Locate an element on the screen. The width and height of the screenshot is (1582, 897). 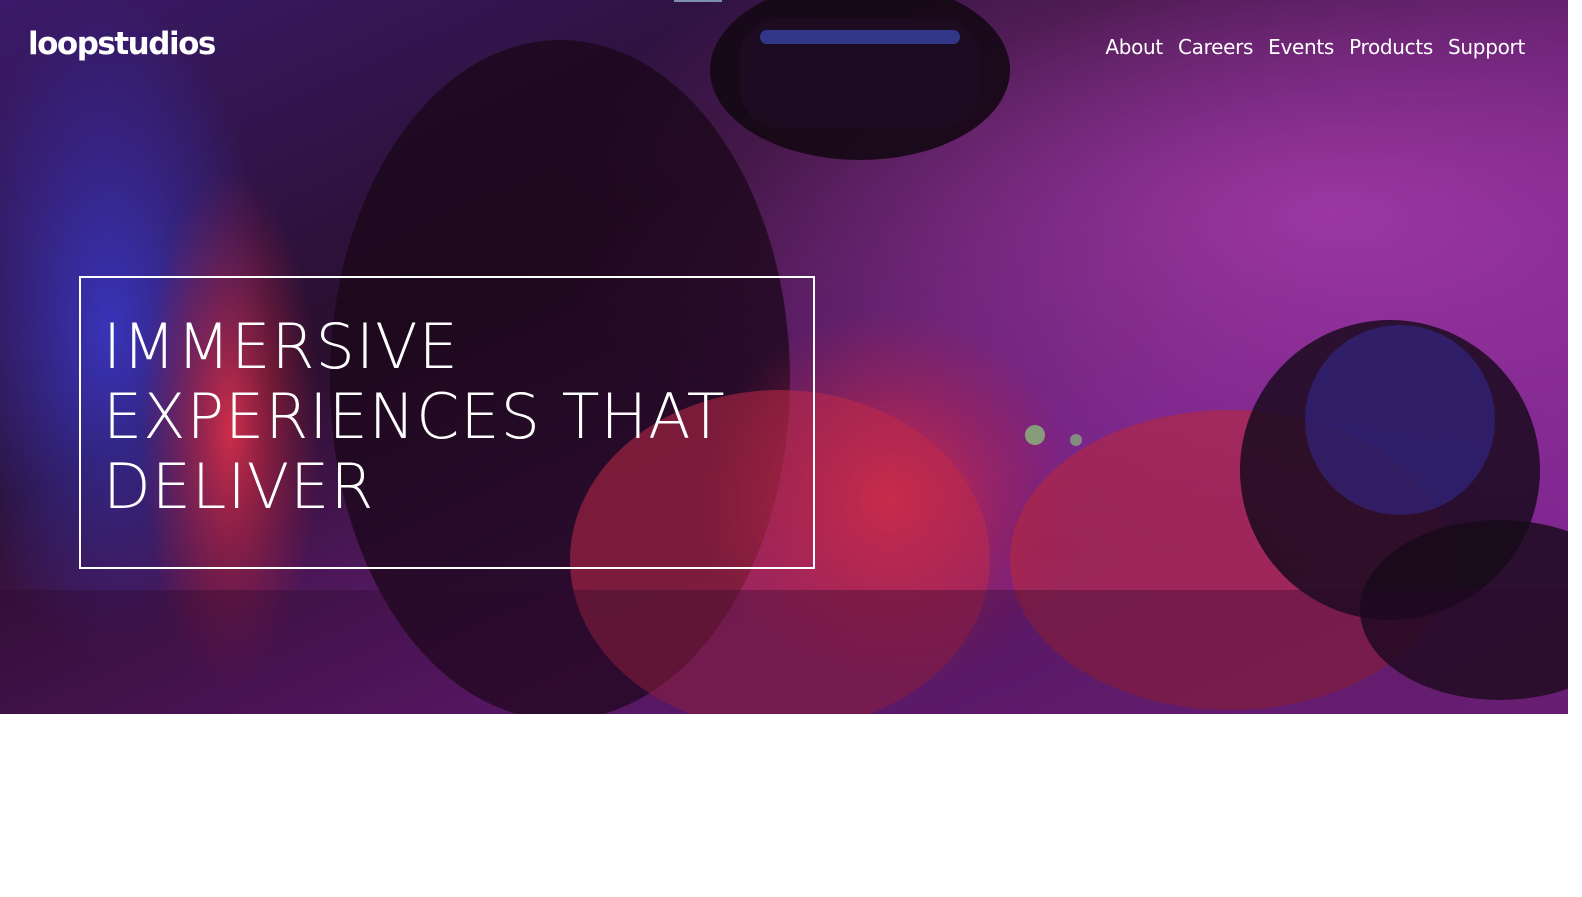
main-nav: About Careers Events Products Support is located at coordinates (1315, 47).